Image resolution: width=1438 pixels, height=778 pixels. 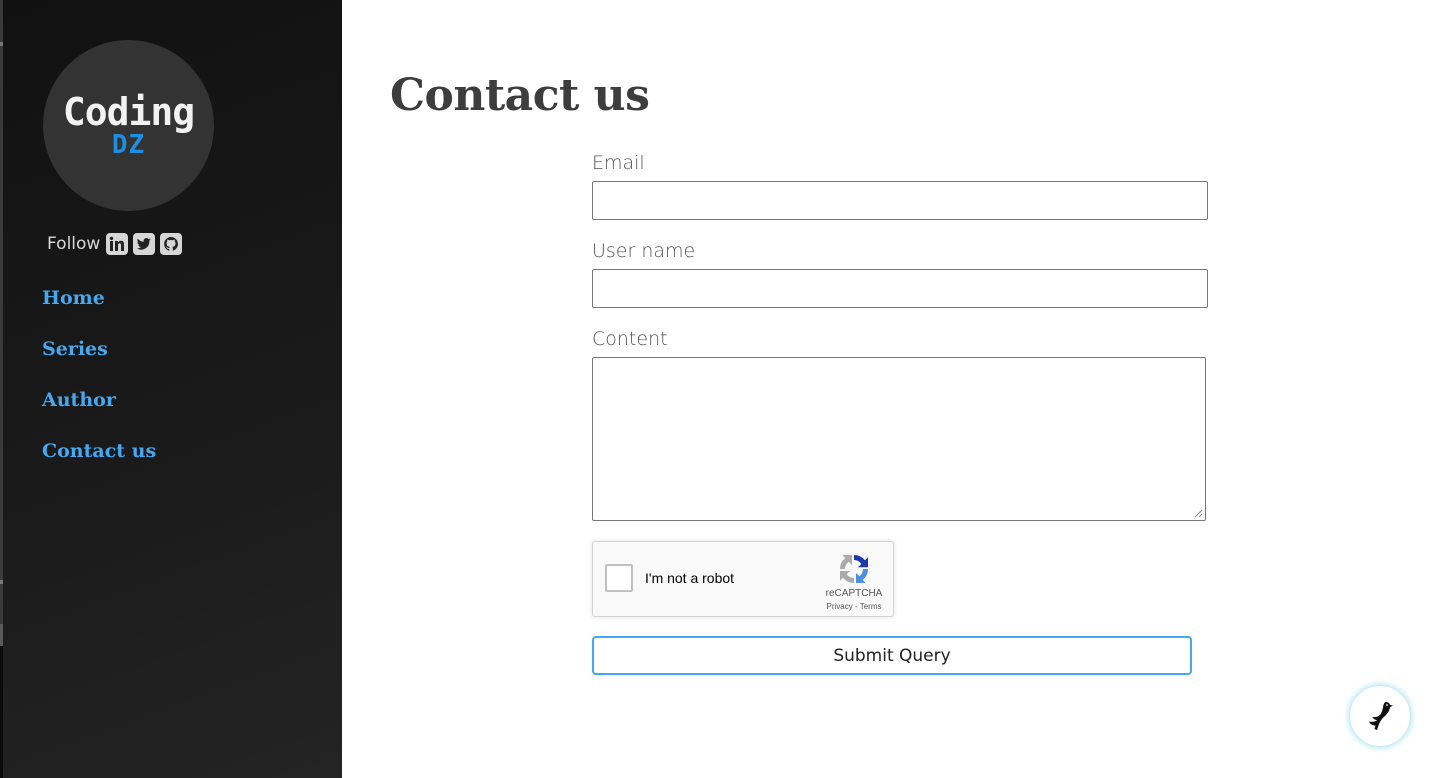 I want to click on nav-item-author: Author, so click(x=99, y=409).